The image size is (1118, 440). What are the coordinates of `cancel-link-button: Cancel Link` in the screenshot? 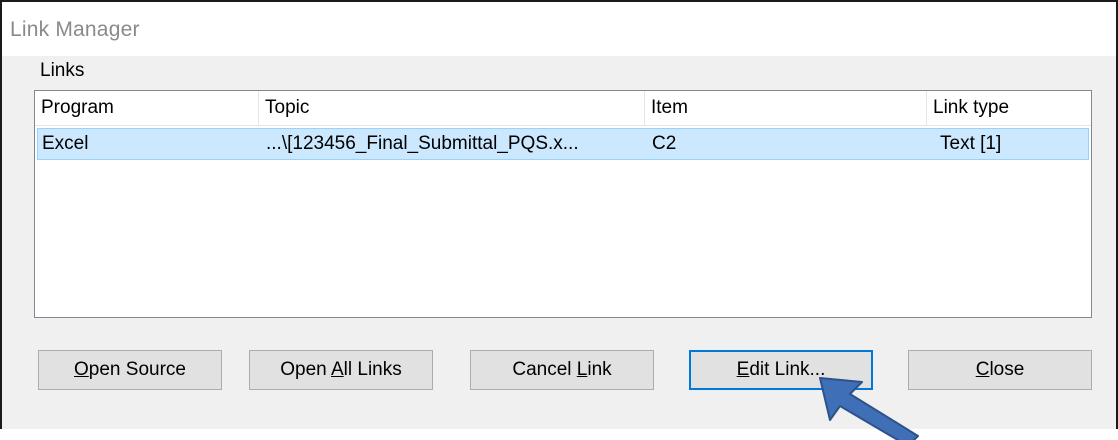 It's located at (562, 370).